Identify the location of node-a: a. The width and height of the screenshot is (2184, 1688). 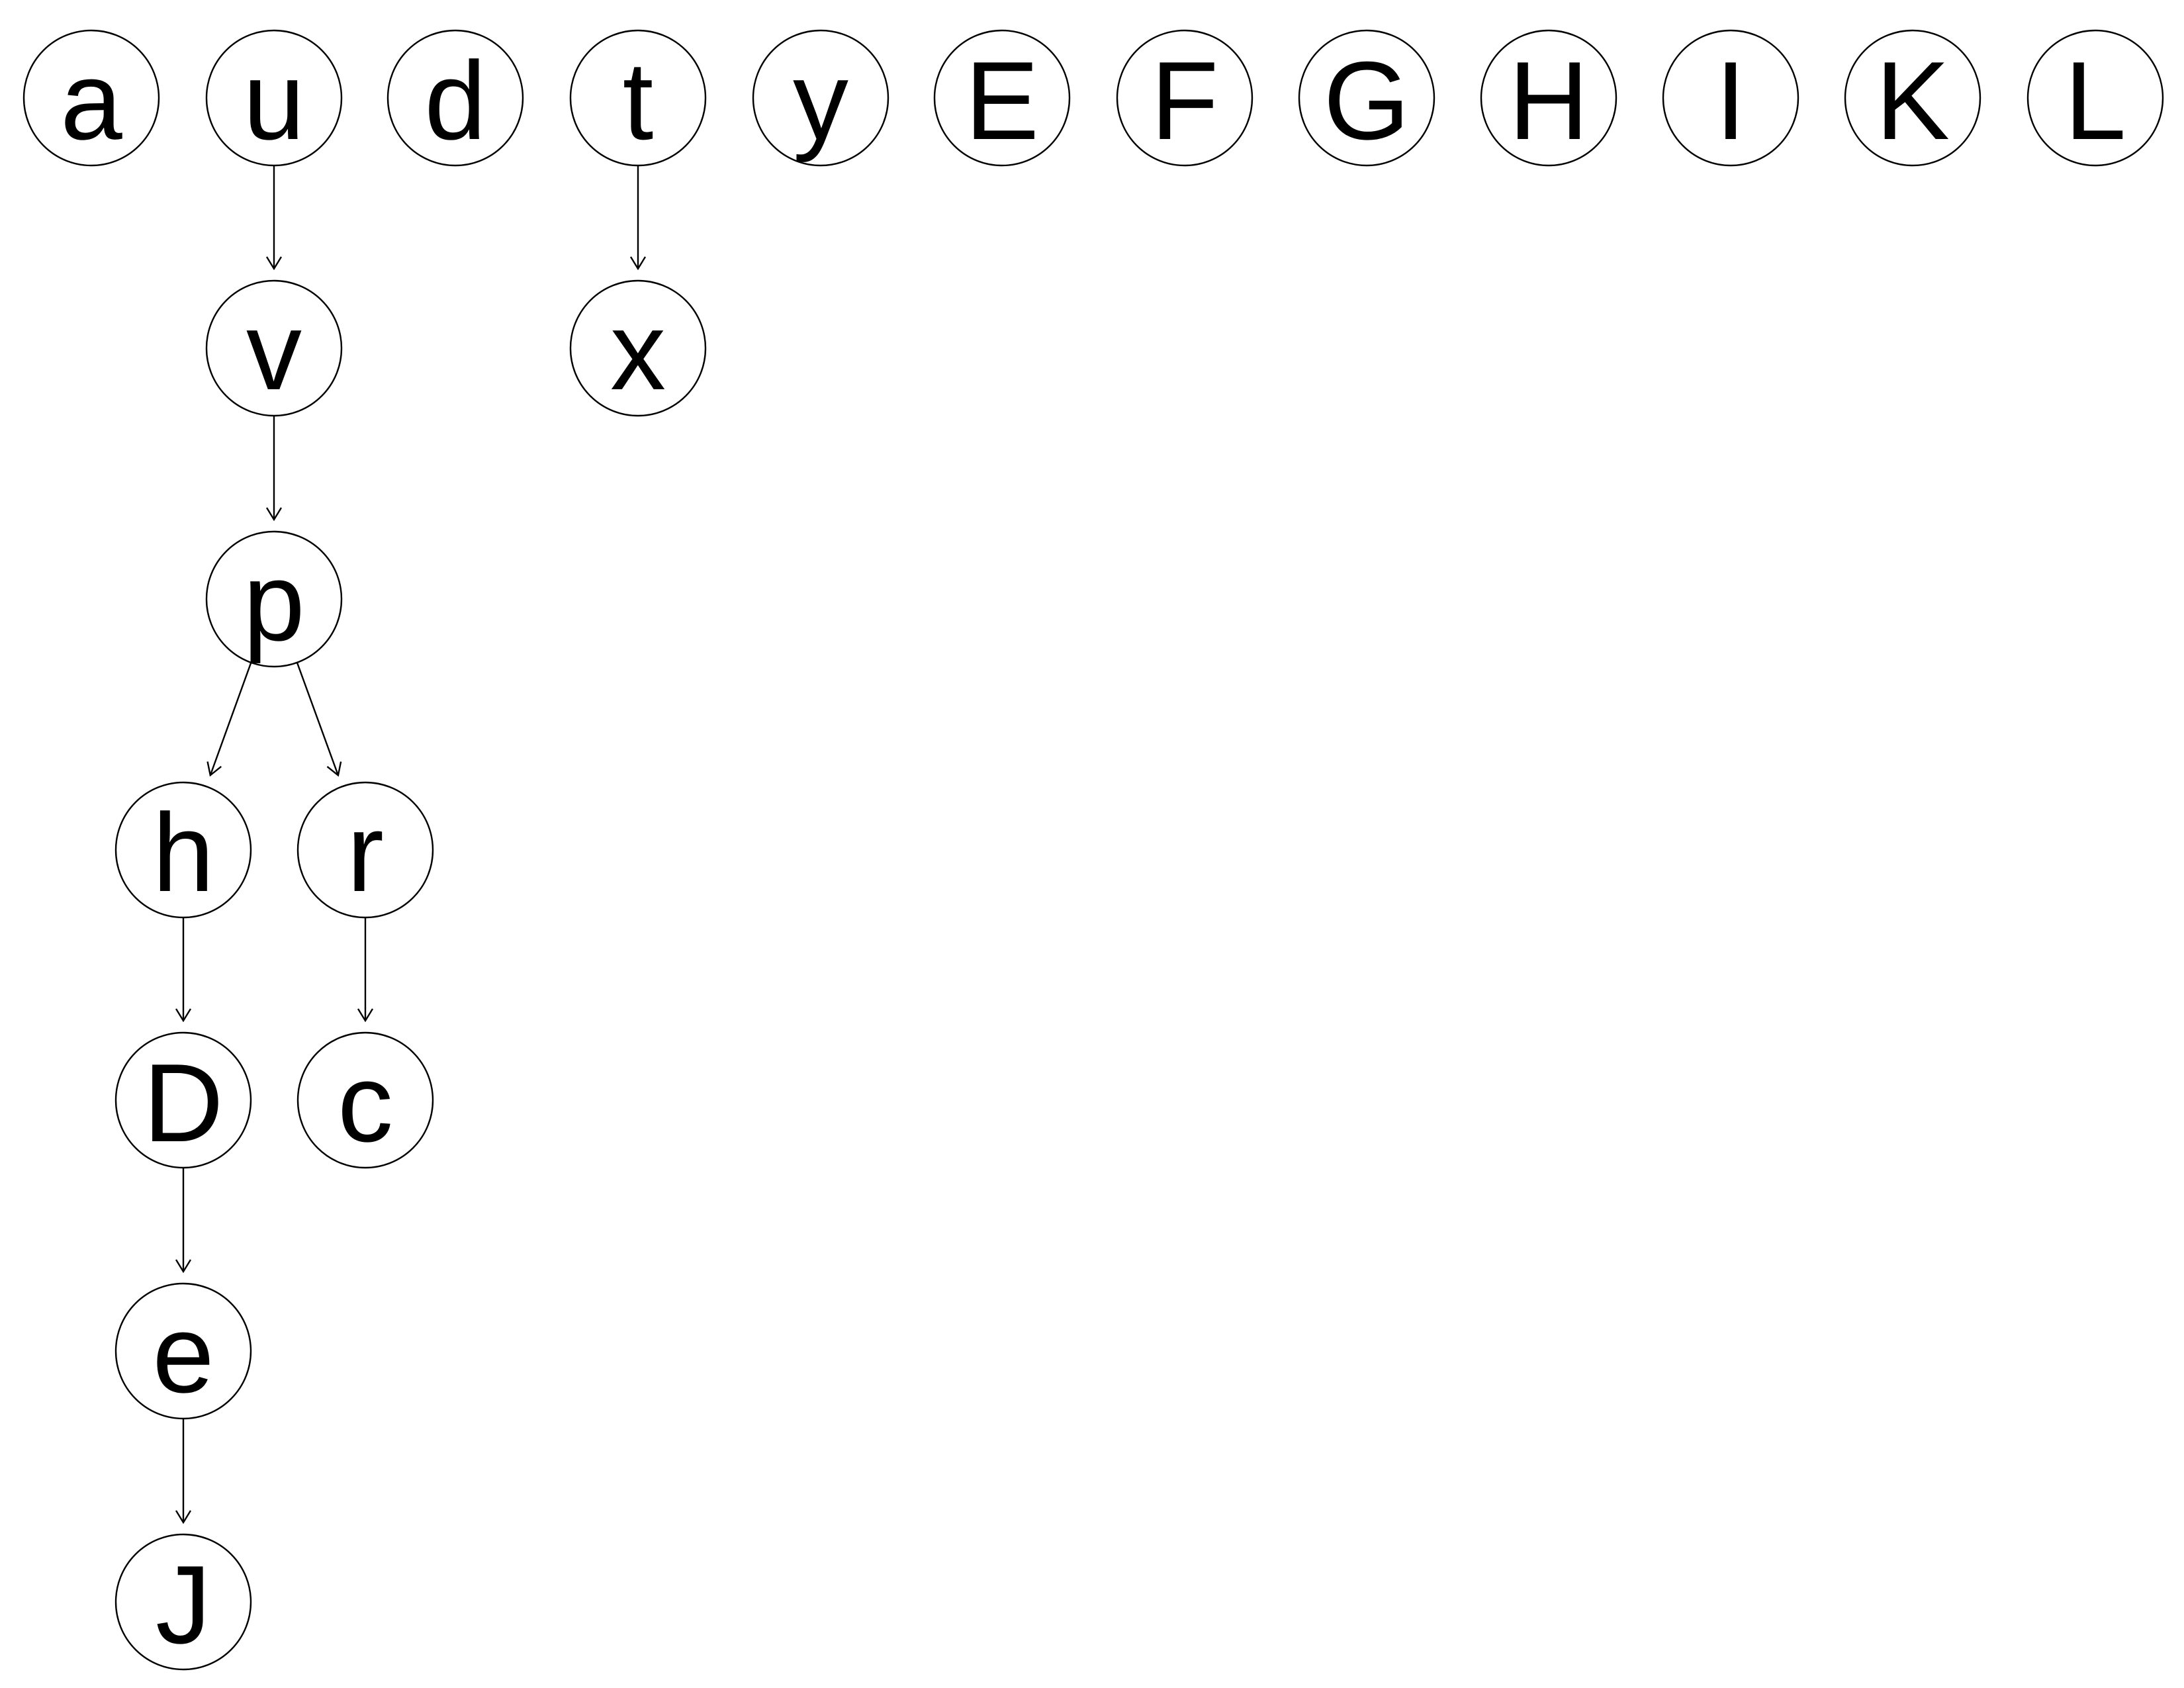
(92, 98).